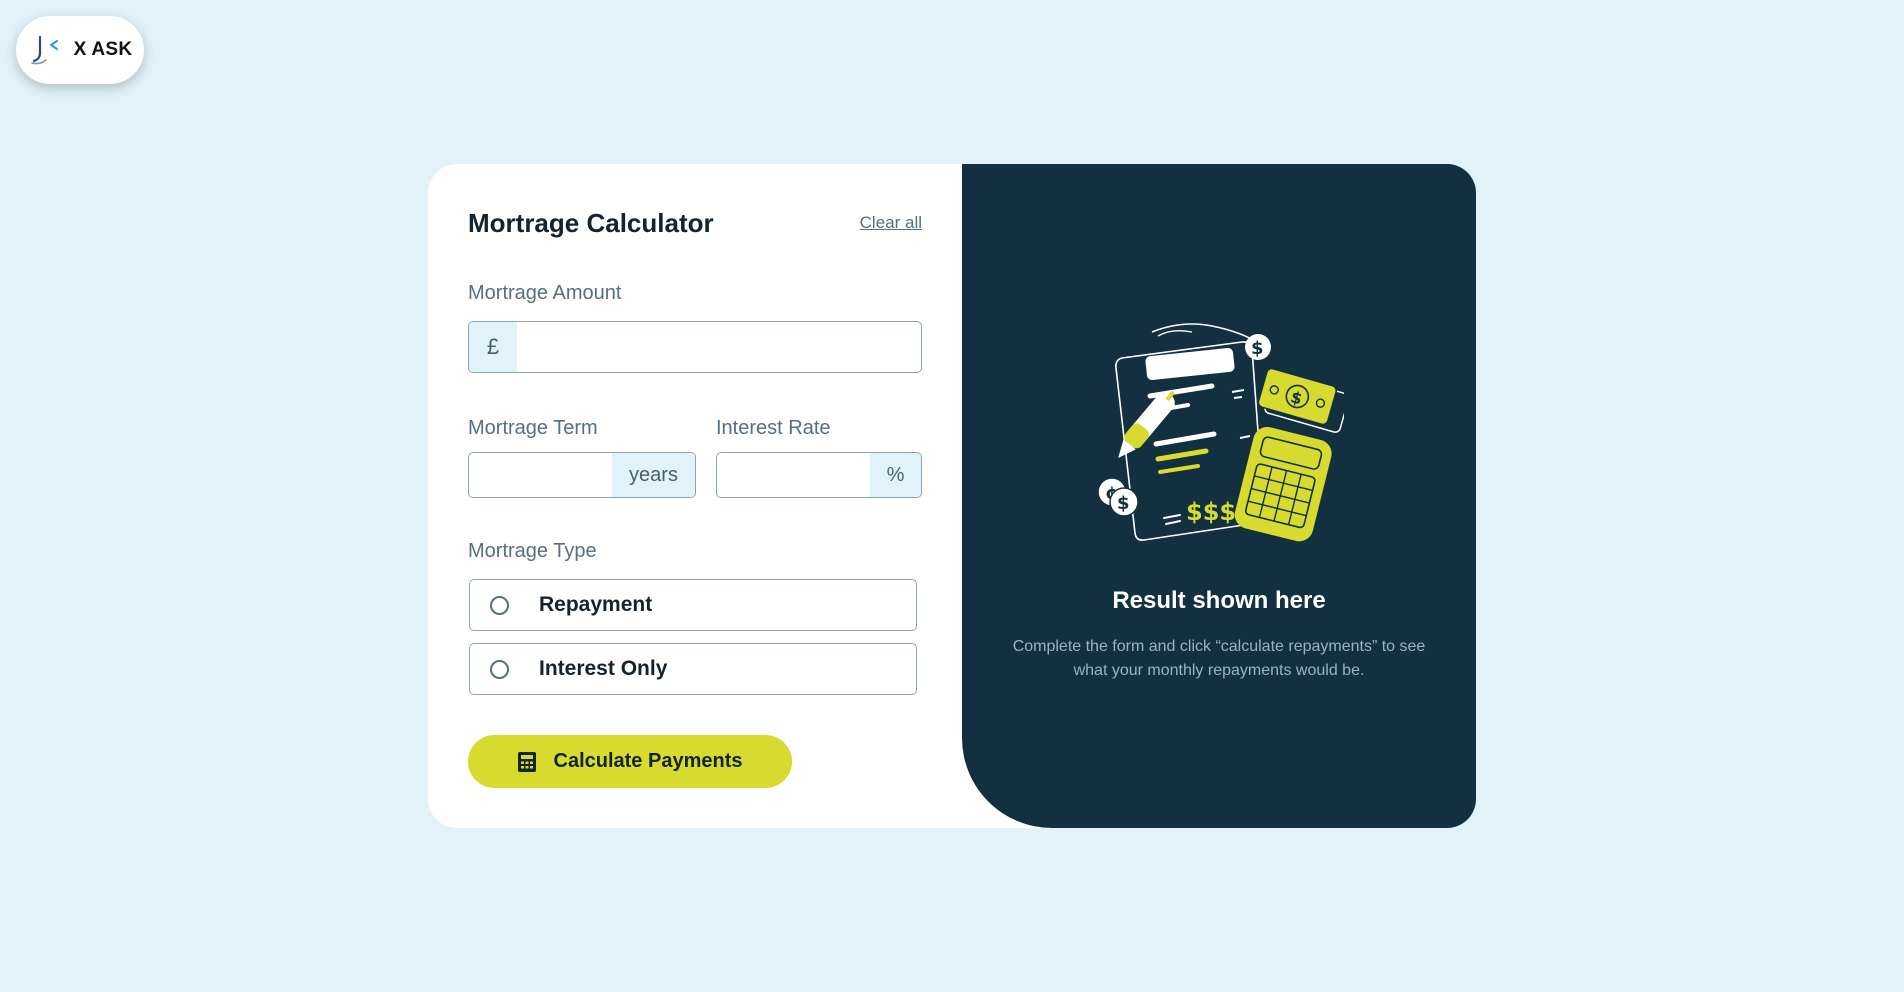  Describe the element at coordinates (653, 475) in the screenshot. I see `term-suffix: years` at that location.